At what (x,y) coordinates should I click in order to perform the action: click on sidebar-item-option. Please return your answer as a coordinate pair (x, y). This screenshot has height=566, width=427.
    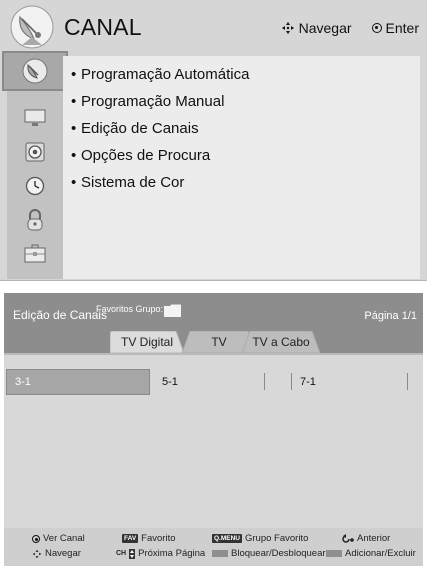
    Looking at the image, I should click on (35, 253).